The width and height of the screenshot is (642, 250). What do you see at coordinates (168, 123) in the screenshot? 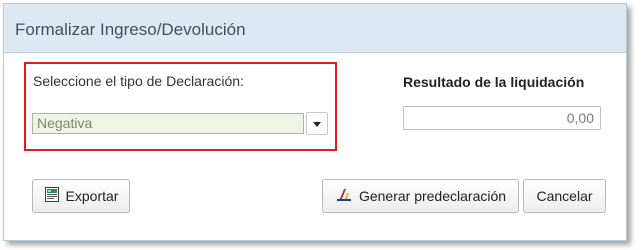
I see `declaration-type-select: Negativa` at bounding box center [168, 123].